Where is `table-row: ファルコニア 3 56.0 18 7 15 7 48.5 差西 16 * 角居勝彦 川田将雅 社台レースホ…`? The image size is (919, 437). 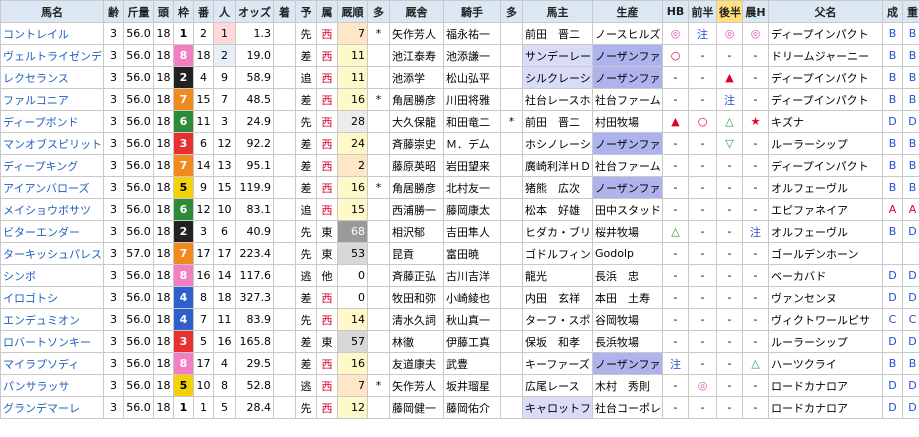 table-row: ファルコニア 3 56.0 18 7 15 7 48.5 差西 16 * 角居勝彦 川田将雅 社台レースホ… is located at coordinates (459, 99).